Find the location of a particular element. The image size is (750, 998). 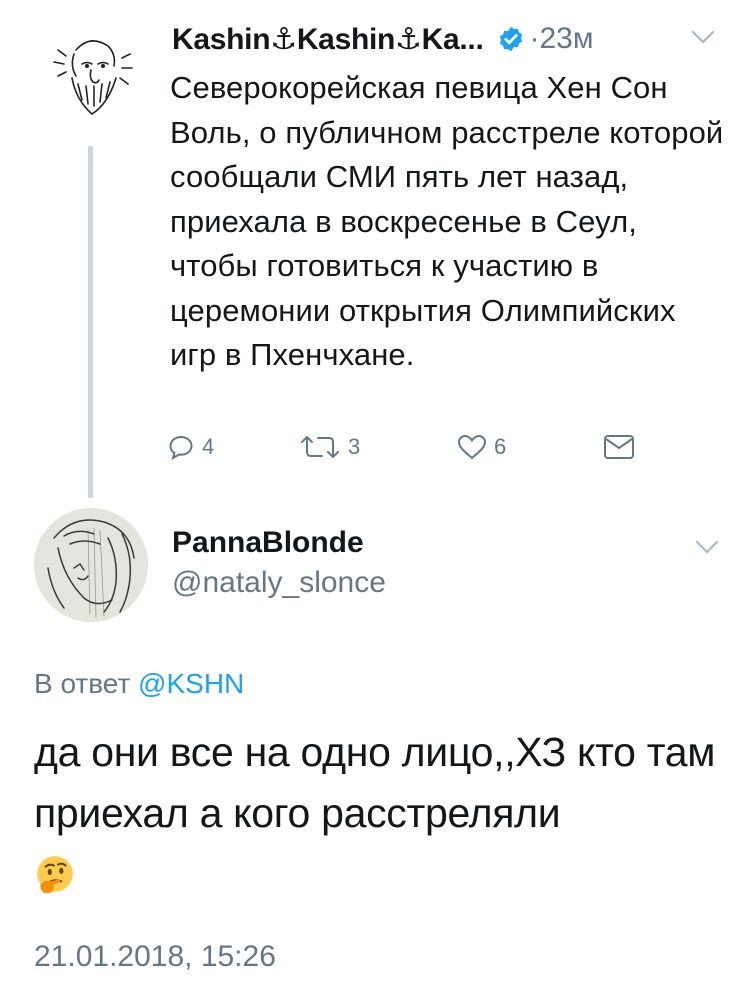

reply-count: 4 is located at coordinates (208, 446).